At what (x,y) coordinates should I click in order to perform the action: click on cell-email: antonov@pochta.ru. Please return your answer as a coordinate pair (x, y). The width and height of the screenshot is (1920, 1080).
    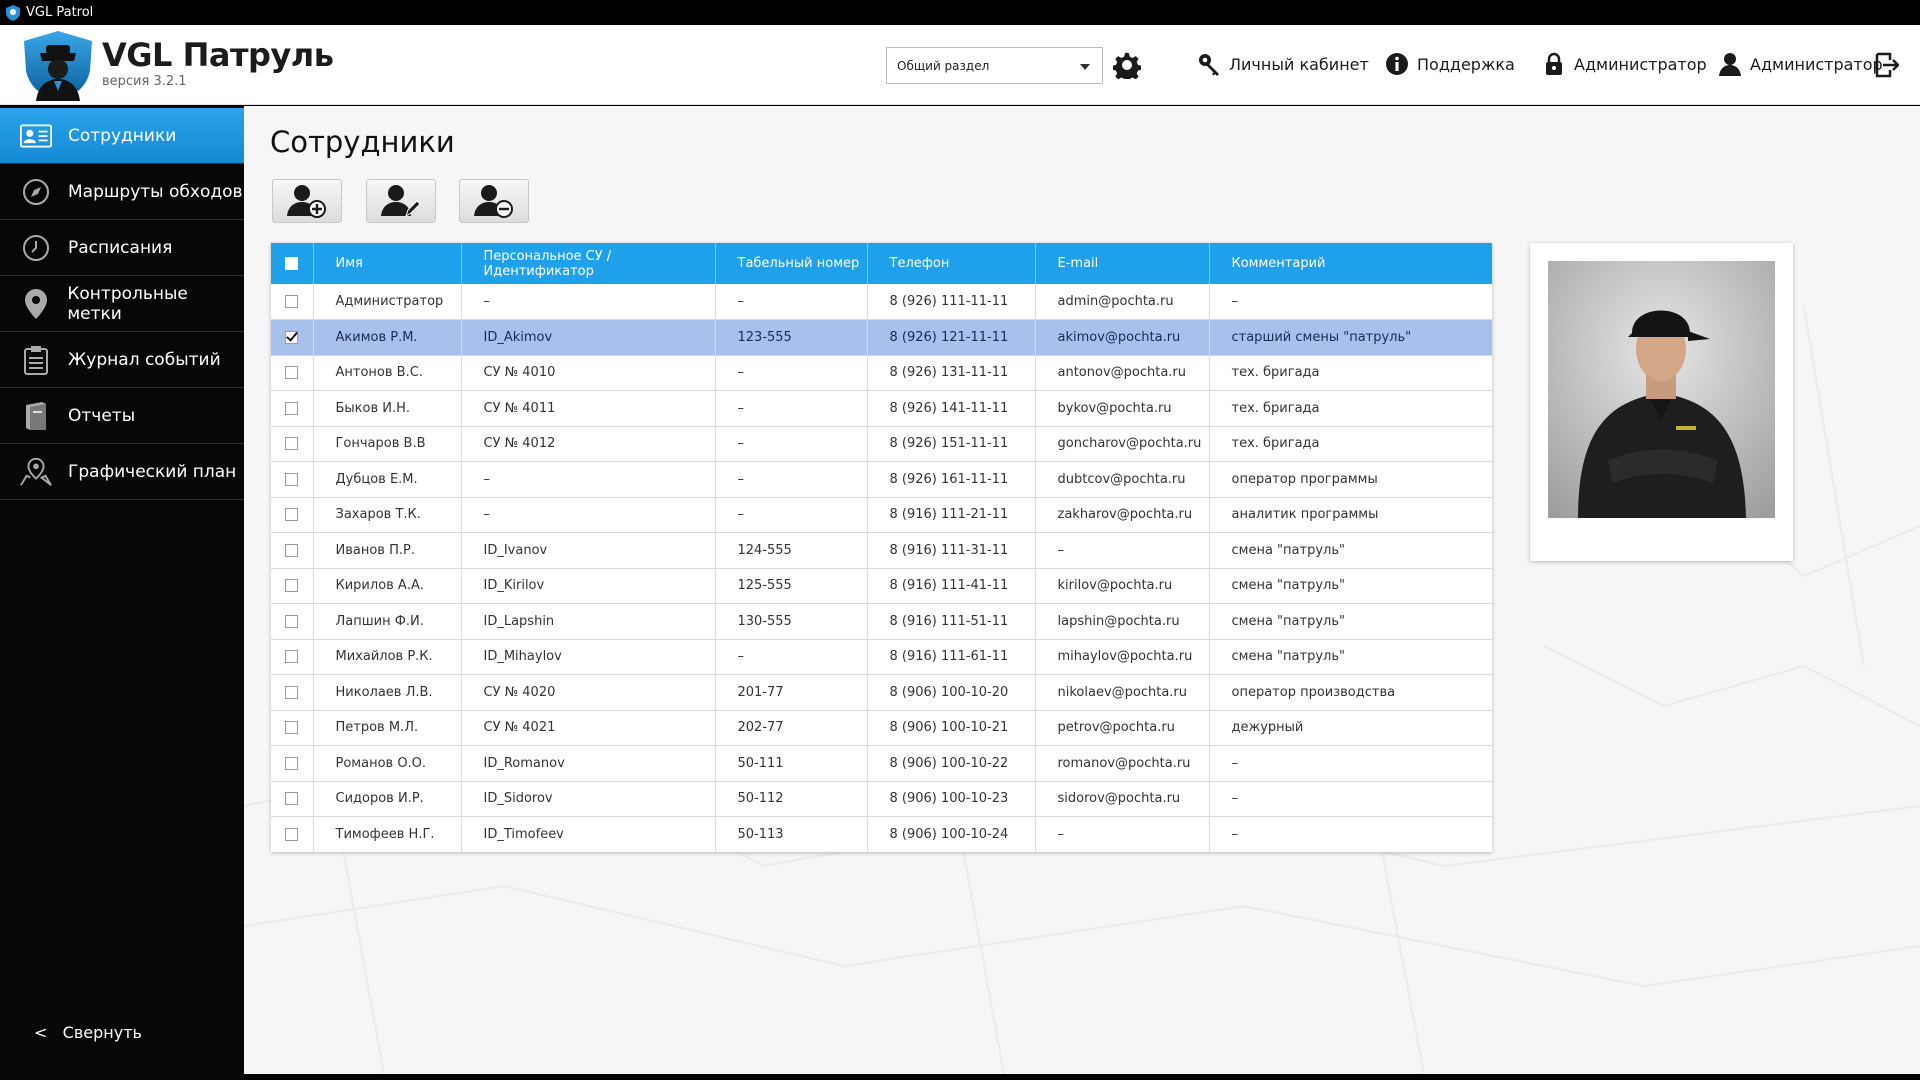
    Looking at the image, I should click on (1122, 373).